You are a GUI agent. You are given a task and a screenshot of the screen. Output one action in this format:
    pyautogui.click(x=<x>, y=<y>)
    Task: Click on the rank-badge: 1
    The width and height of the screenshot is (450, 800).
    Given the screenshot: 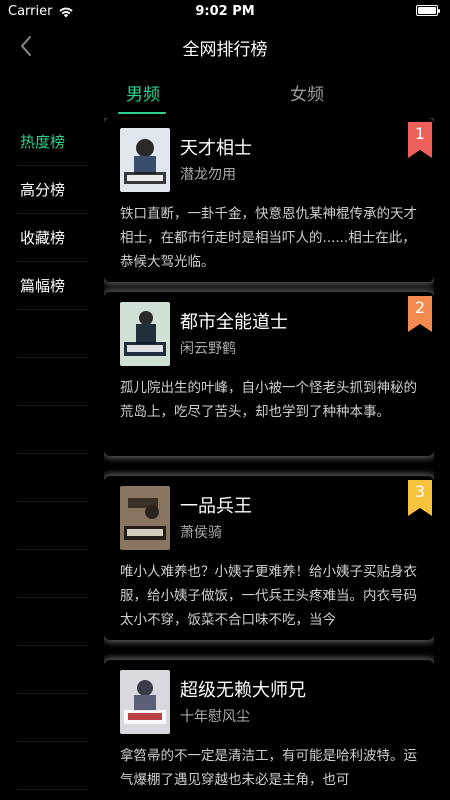 What is the action you would take?
    pyautogui.click(x=420, y=140)
    